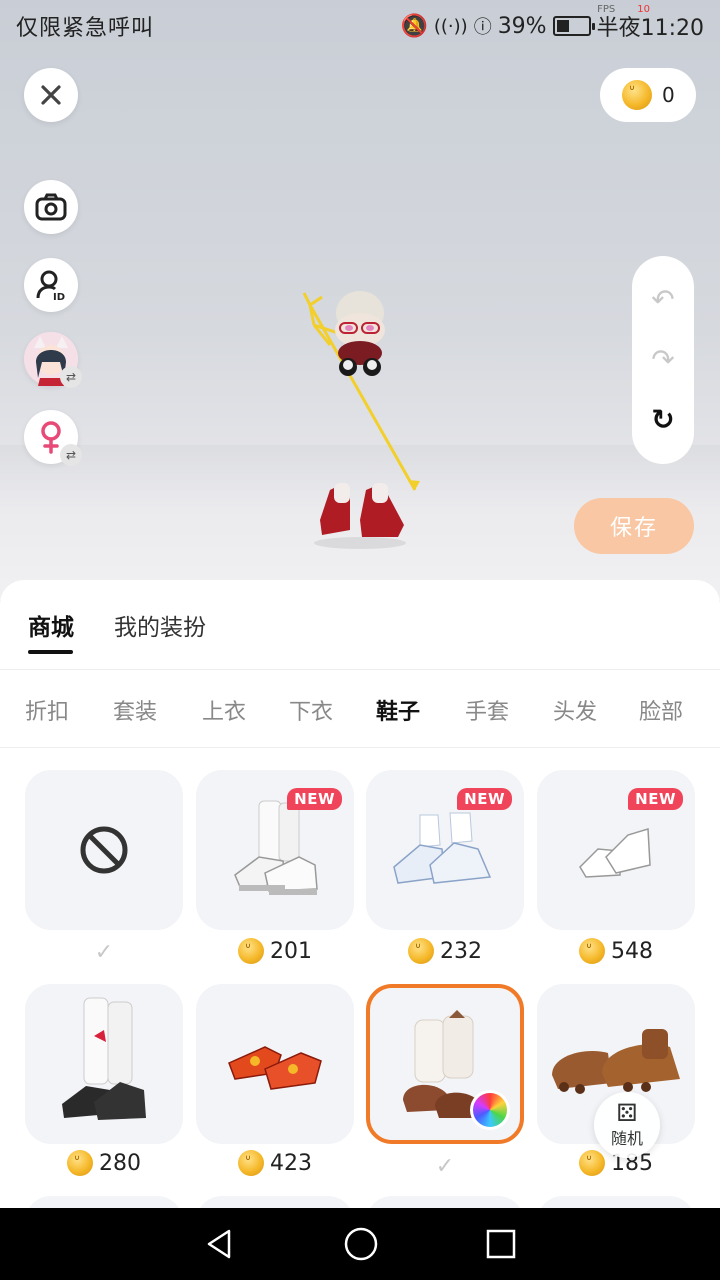 Image resolution: width=720 pixels, height=1280 pixels. What do you see at coordinates (275, 1068) in the screenshot?
I see `red-flats-image` at bounding box center [275, 1068].